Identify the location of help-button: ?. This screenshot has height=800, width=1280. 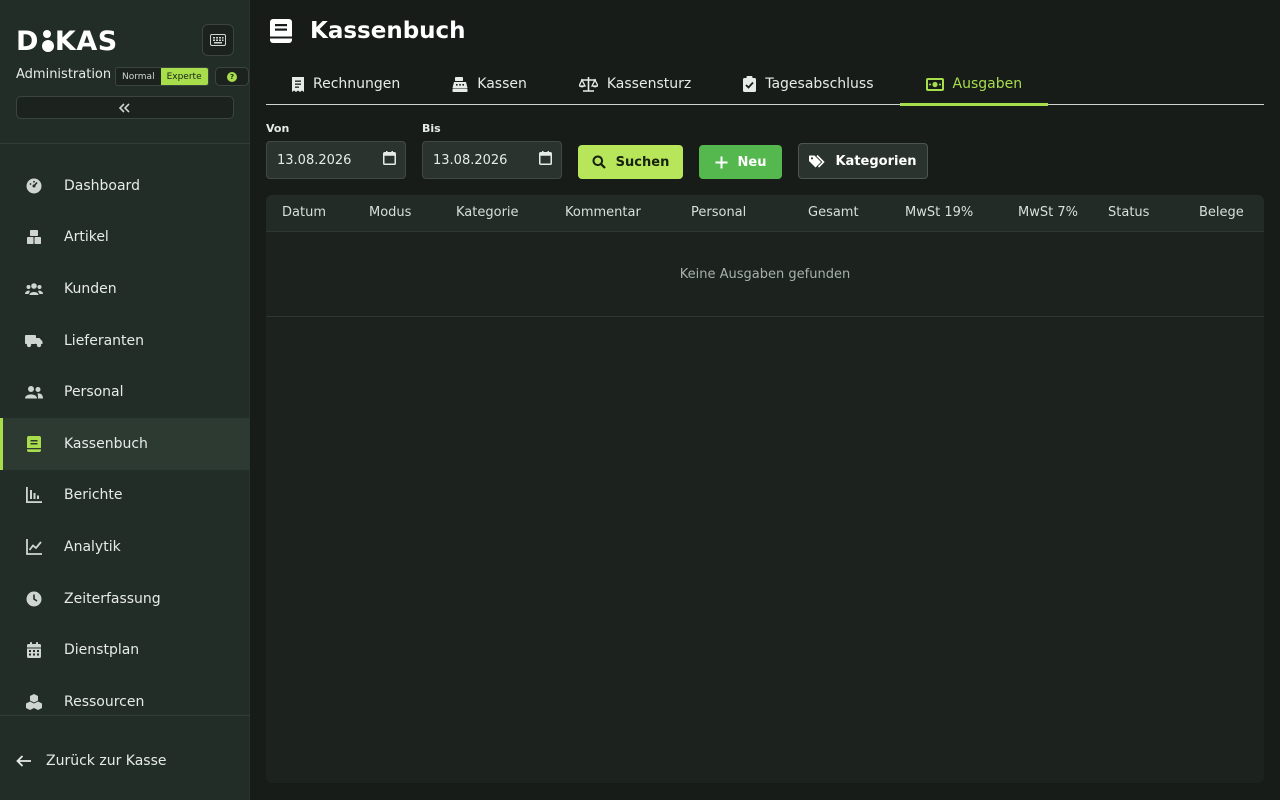
(232, 76).